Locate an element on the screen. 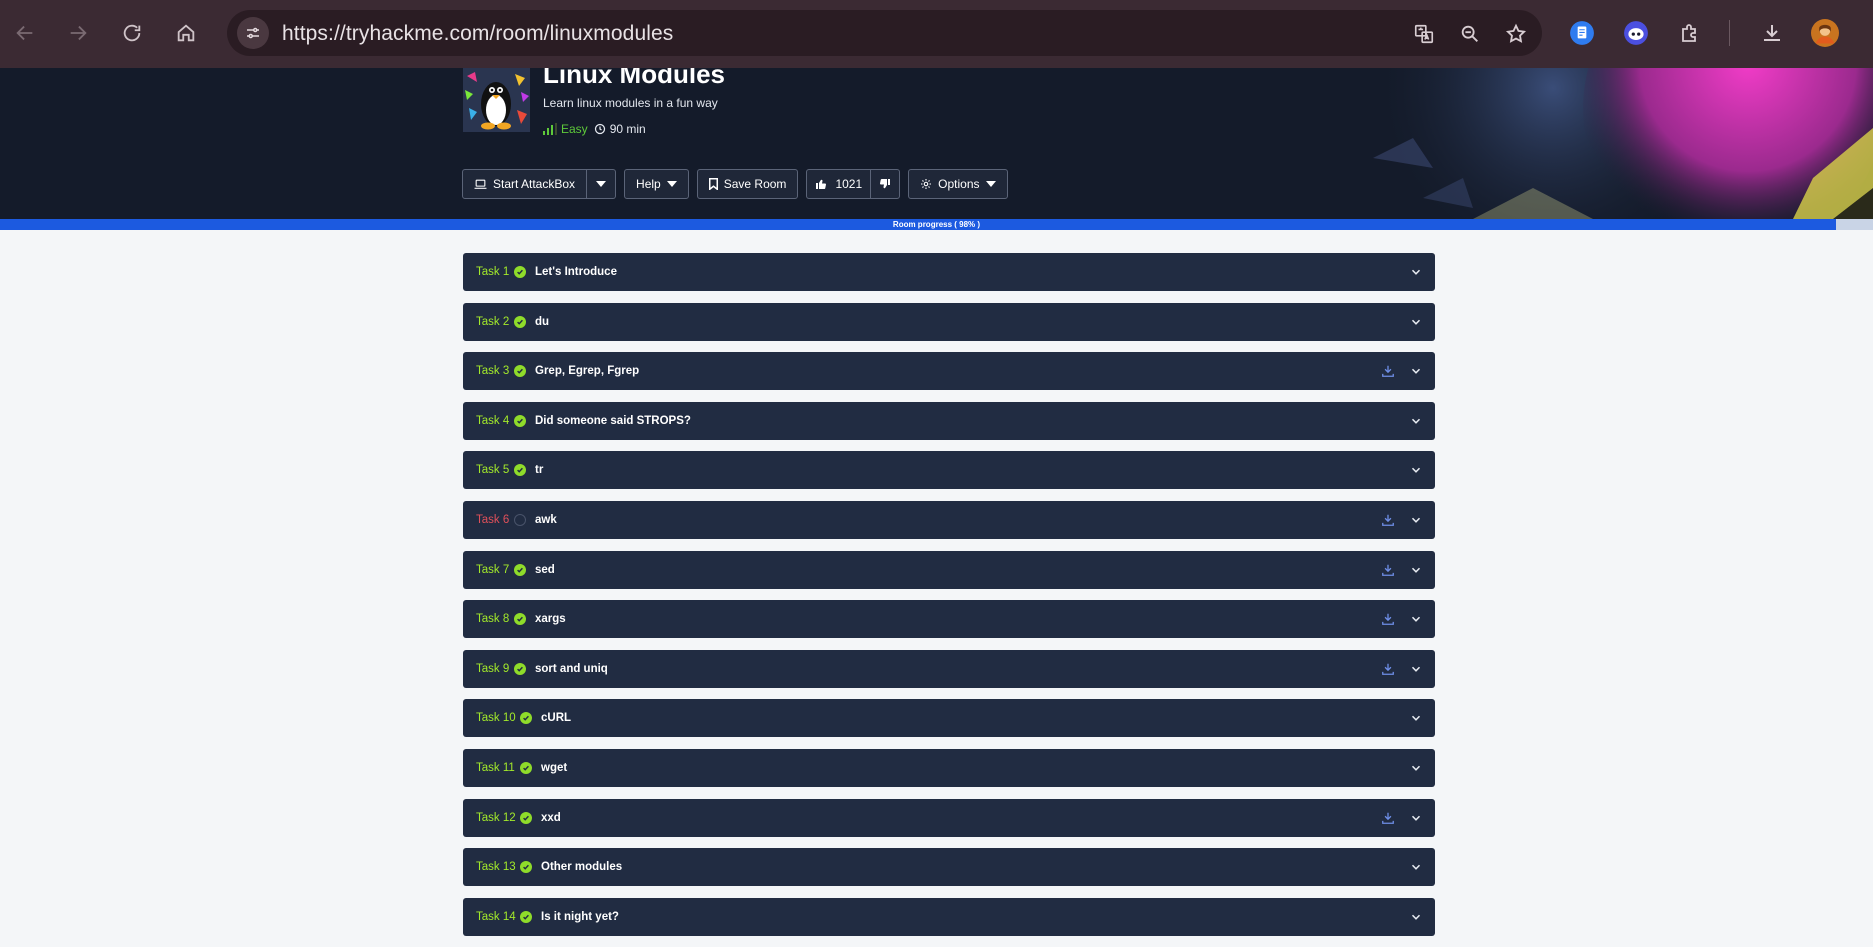 Image resolution: width=1873 pixels, height=947 pixels. forward-button is located at coordinates (78, 33).